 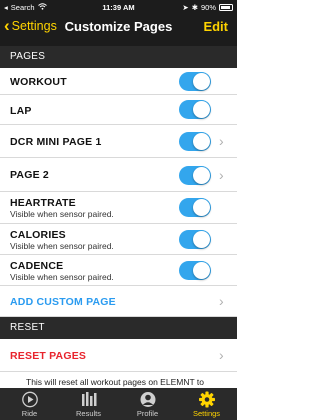 I want to click on tab-label: Profile, so click(x=147, y=413).